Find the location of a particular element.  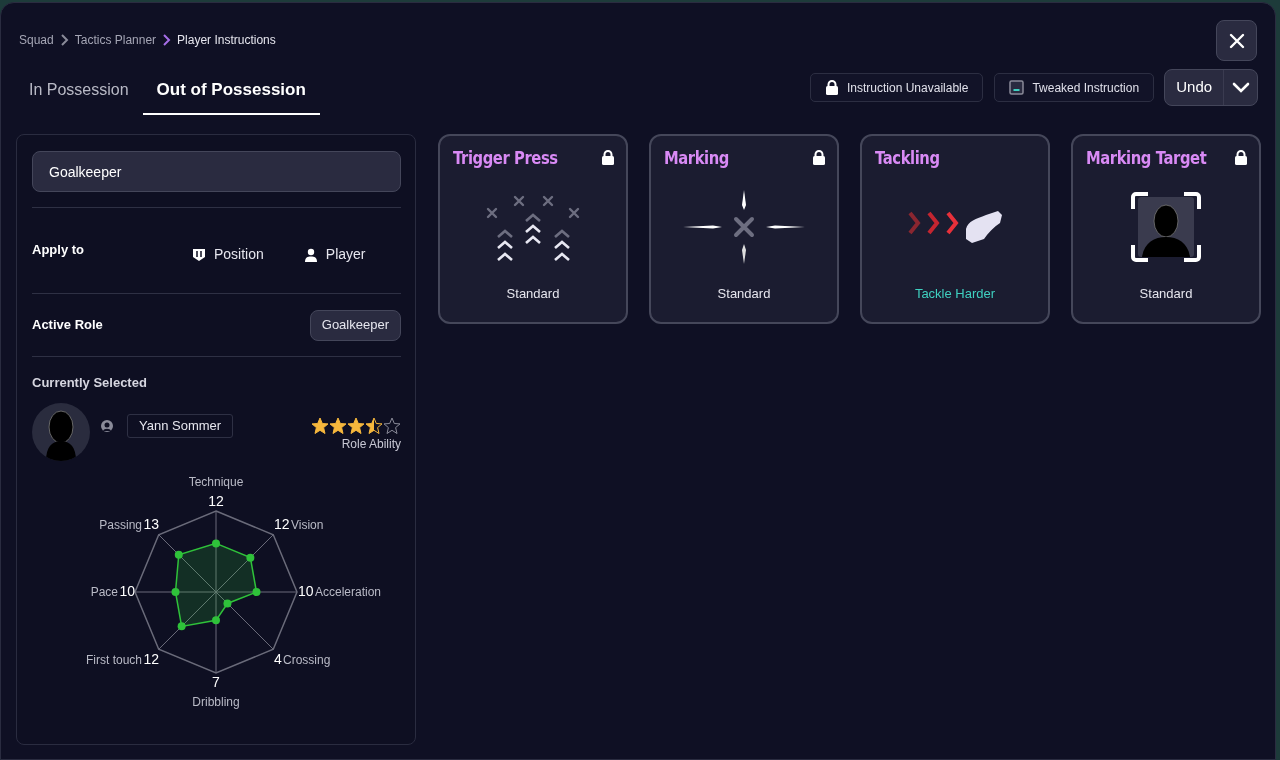

stat-label: Dribbling is located at coordinates (216, 702).